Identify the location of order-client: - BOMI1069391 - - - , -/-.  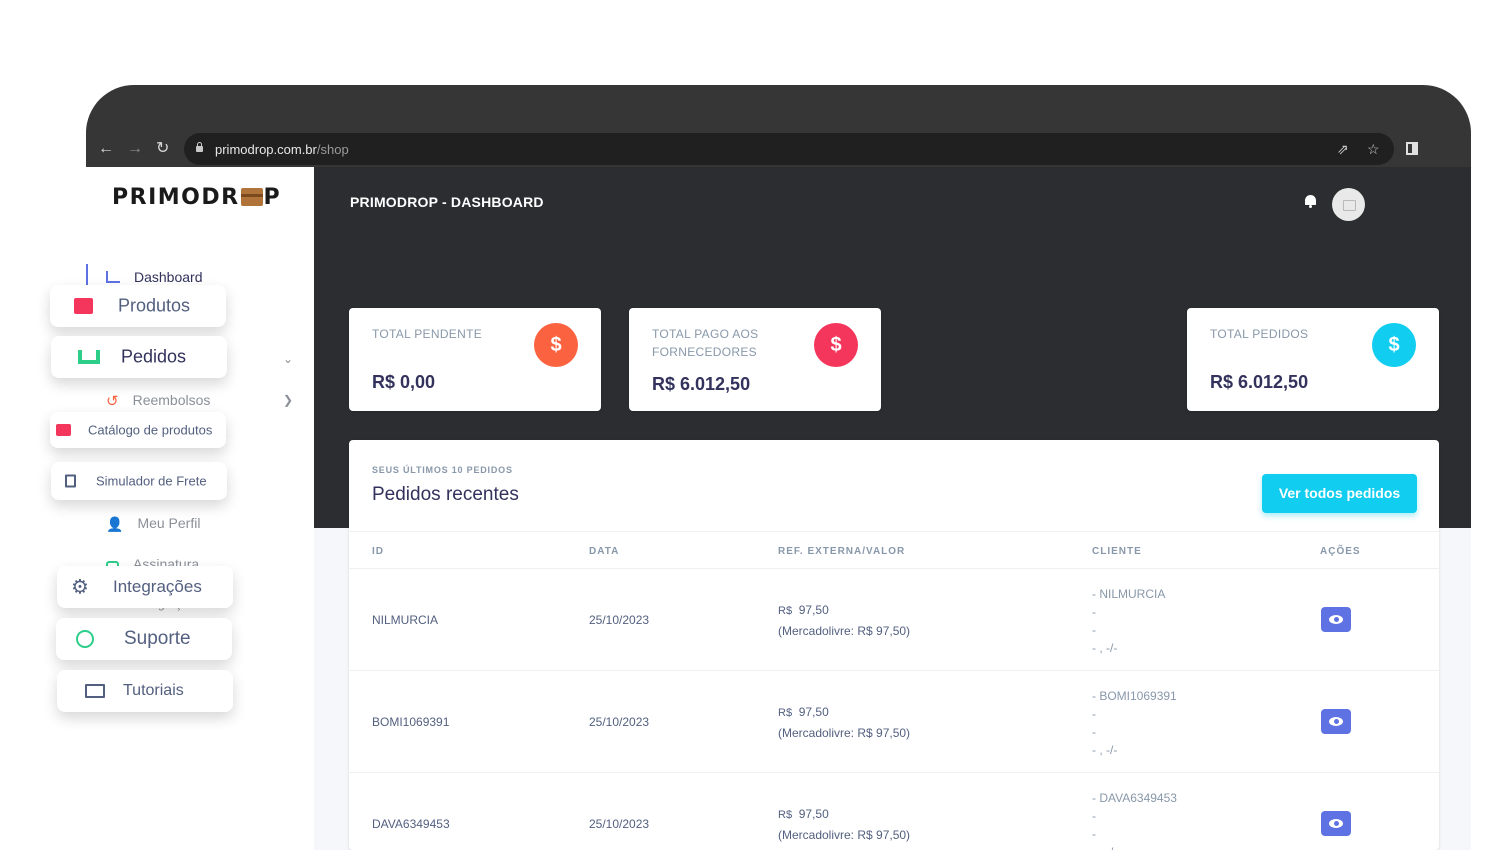
(1134, 723).